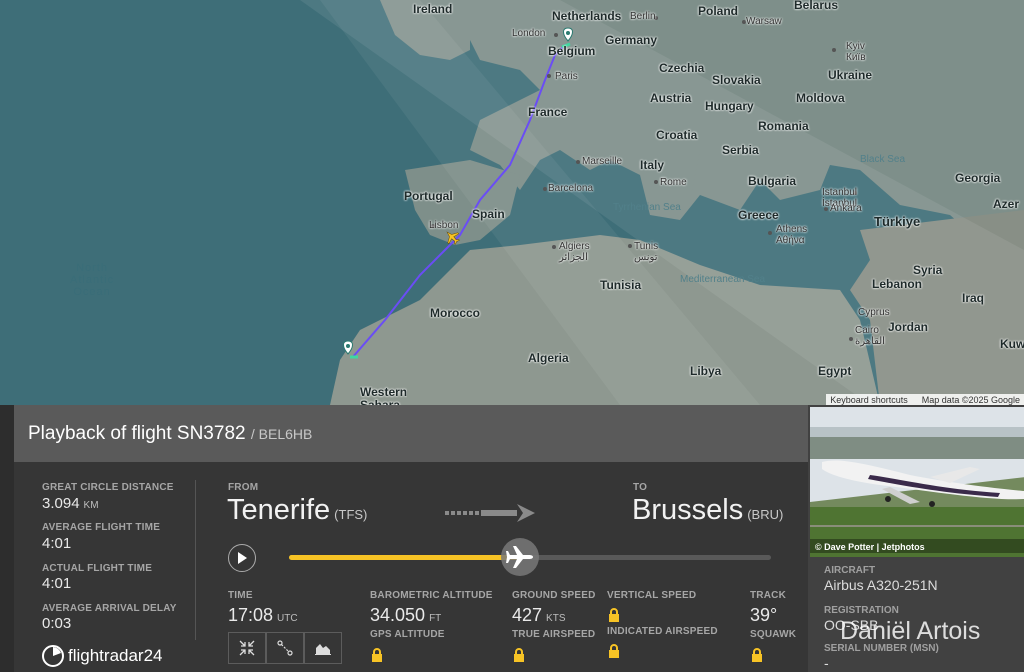 This screenshot has width=1024, height=672. Describe the element at coordinates (529, 33) in the screenshot. I see `map-label-london: London` at that location.